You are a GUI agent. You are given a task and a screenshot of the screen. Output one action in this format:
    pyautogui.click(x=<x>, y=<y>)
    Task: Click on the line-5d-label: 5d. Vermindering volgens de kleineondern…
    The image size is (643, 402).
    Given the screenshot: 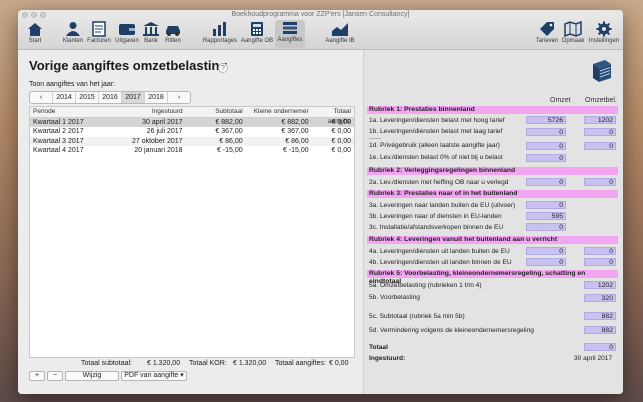 What is the action you would take?
    pyautogui.click(x=451, y=330)
    